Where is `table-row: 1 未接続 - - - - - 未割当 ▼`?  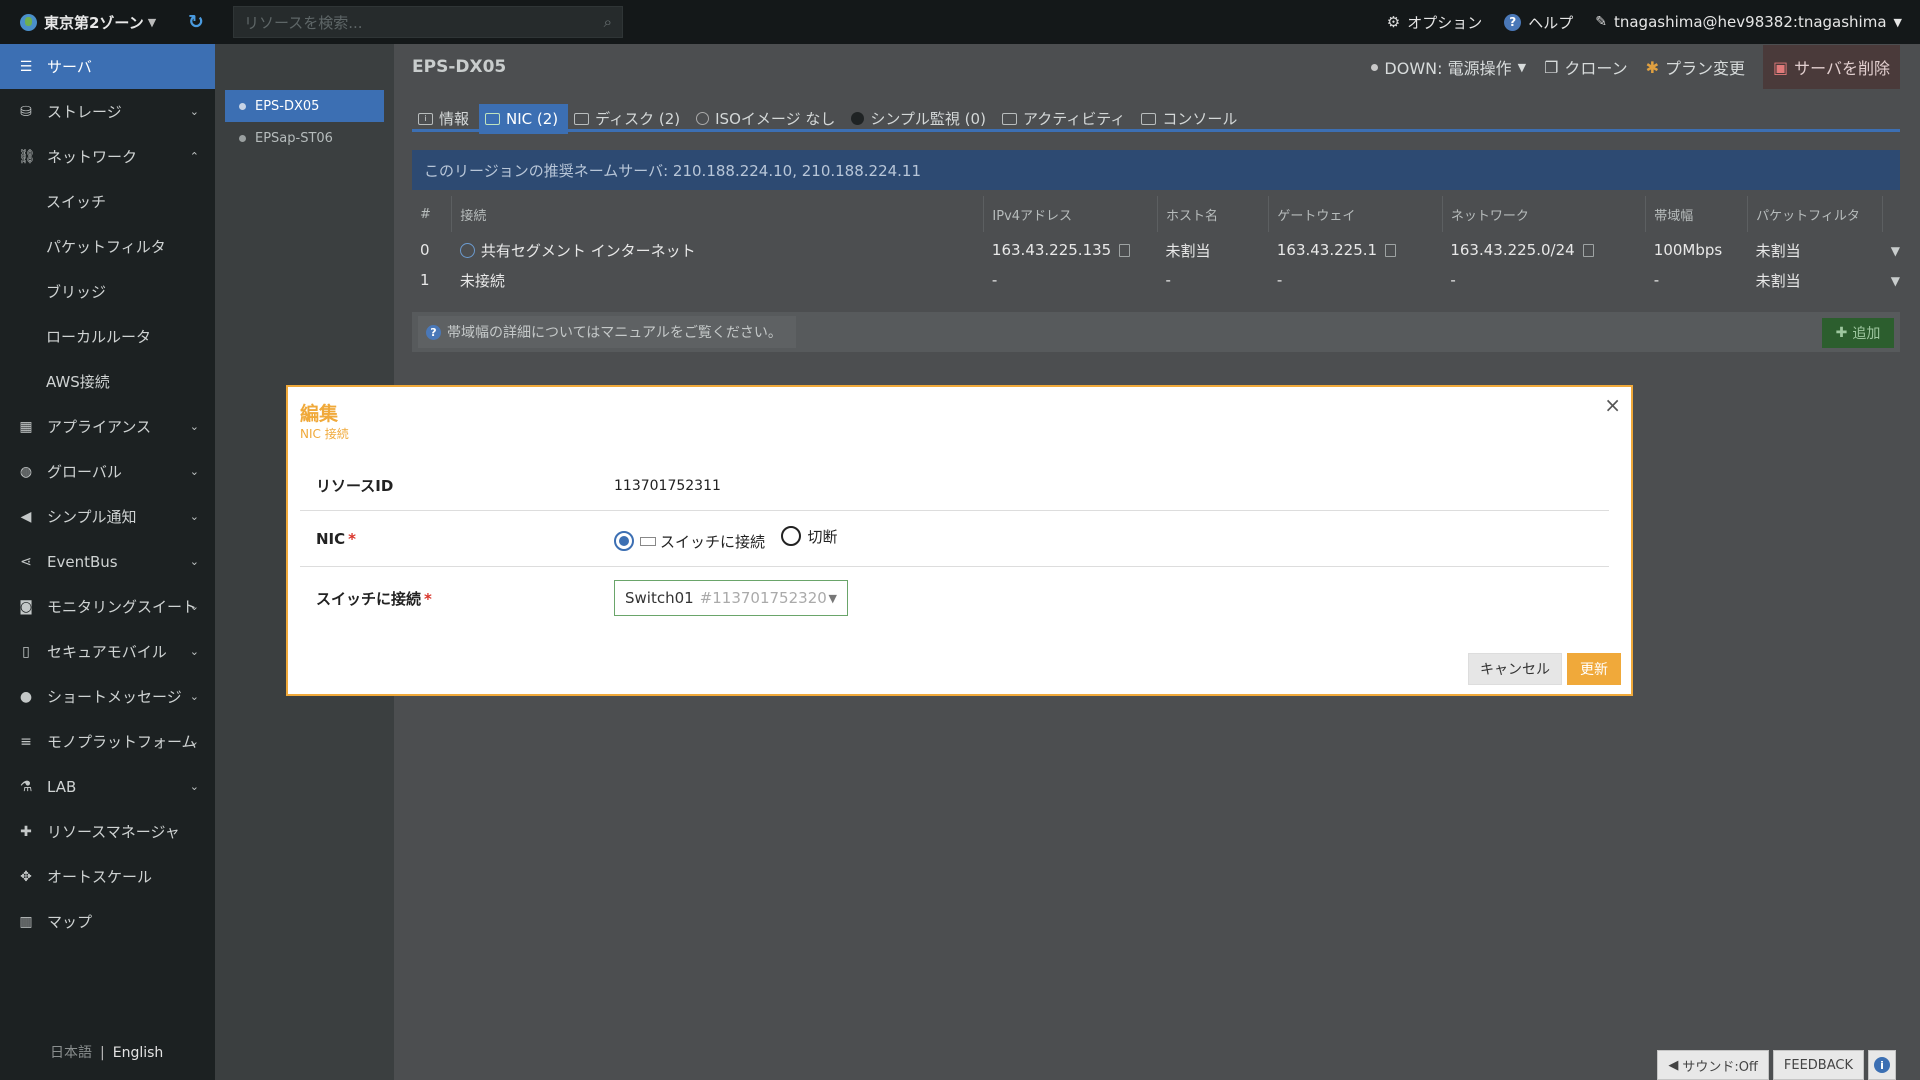
table-row: 1 未接続 - - - - - 未割当 ▼ is located at coordinates (1156, 280).